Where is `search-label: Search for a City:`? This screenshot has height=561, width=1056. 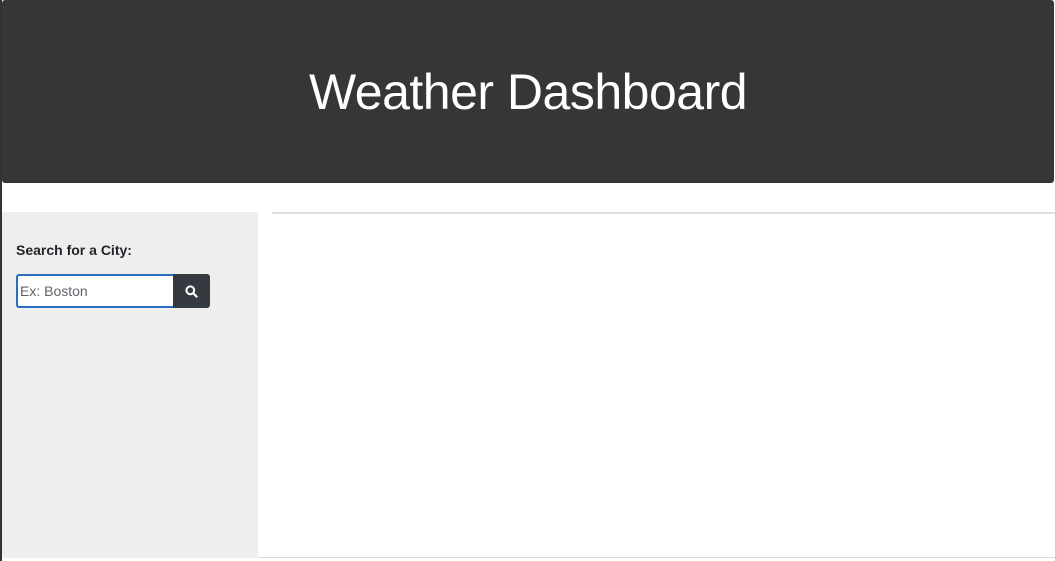
search-label: Search for a City: is located at coordinates (74, 250).